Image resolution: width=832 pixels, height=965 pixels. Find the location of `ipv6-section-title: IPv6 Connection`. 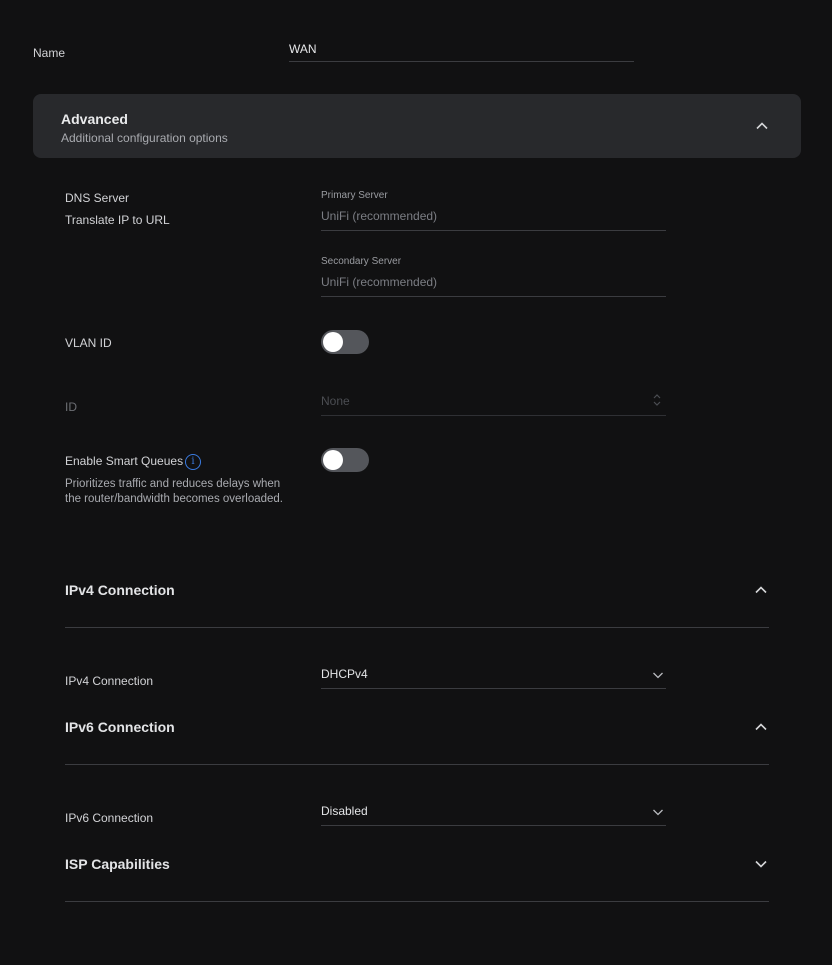

ipv6-section-title: IPv6 Connection is located at coordinates (120, 727).